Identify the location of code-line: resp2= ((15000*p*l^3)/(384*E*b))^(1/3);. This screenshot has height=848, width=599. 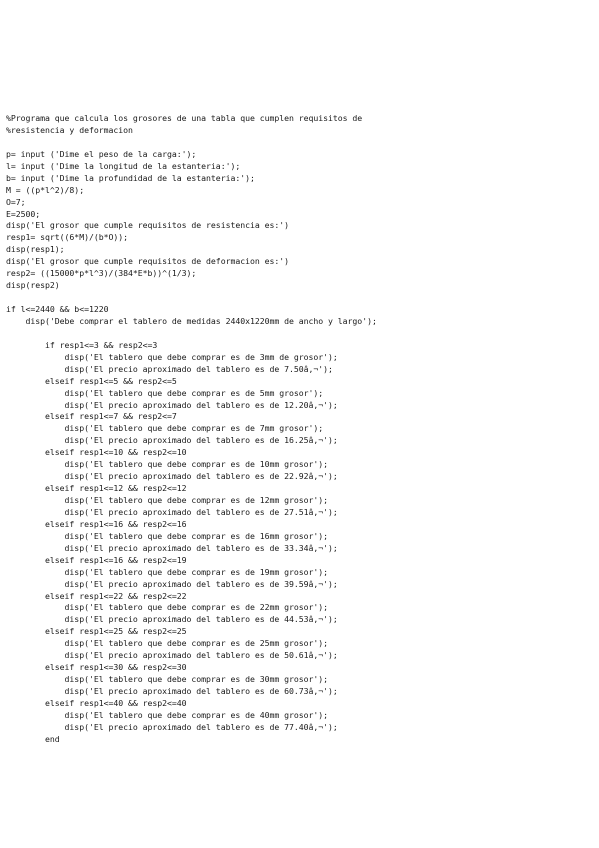
(101, 273).